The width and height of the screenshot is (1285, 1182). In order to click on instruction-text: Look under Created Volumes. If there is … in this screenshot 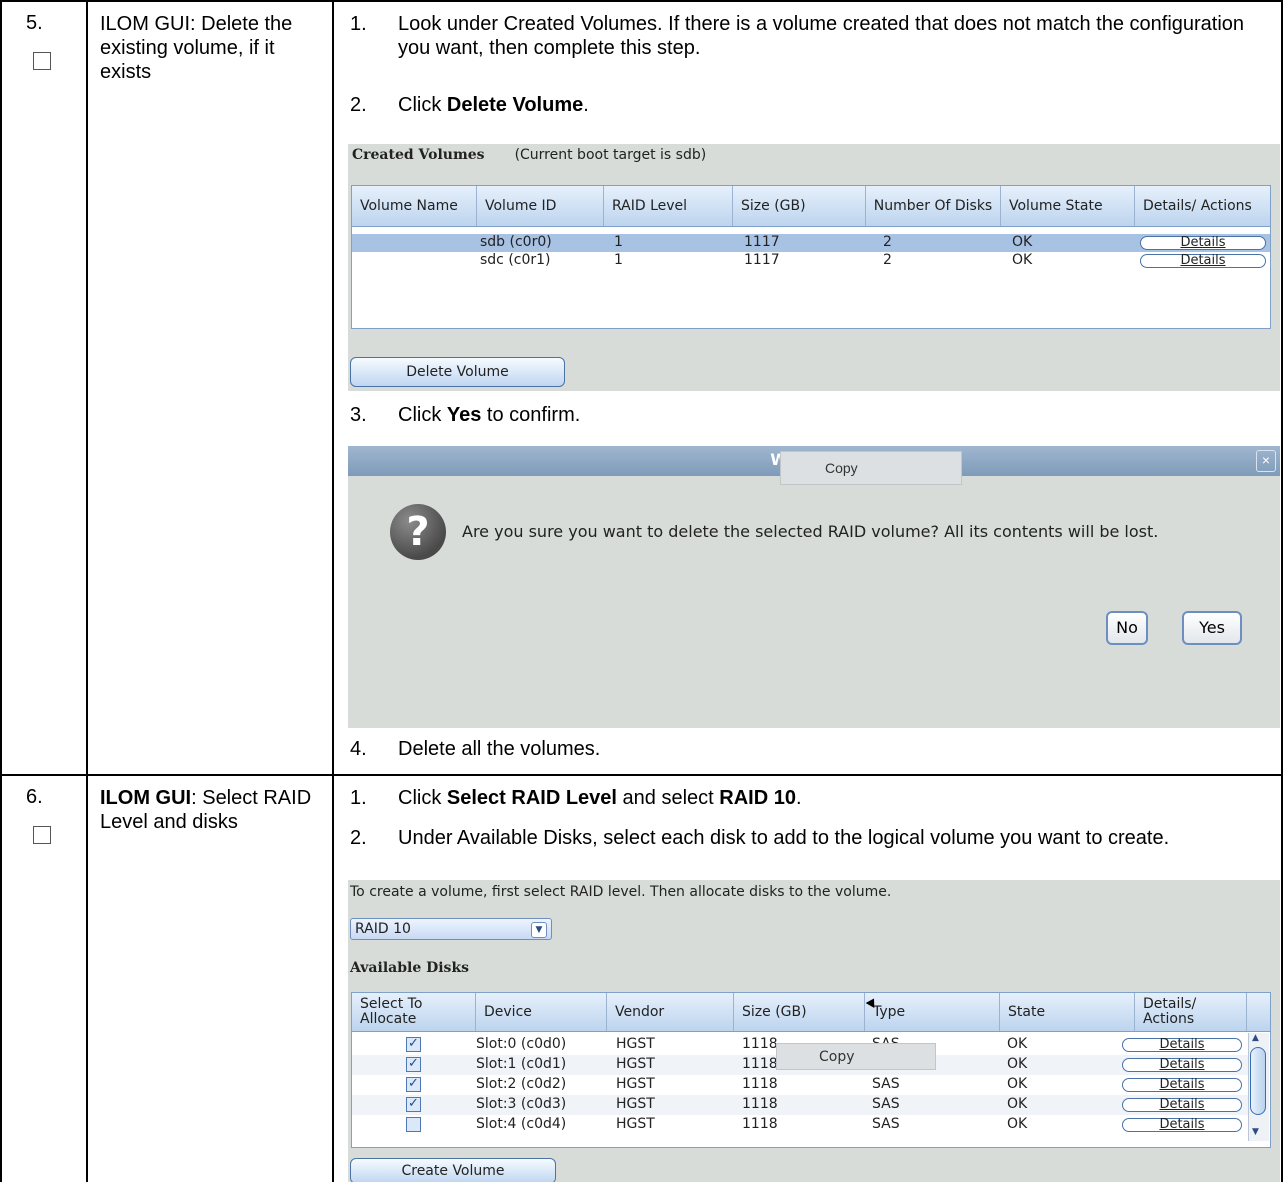, I will do `click(821, 36)`.